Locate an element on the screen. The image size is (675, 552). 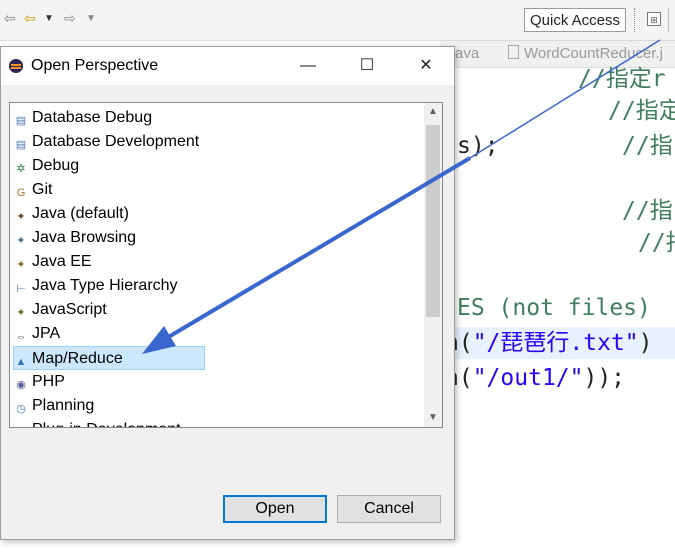
eclipse-icon is located at coordinates (16, 66).